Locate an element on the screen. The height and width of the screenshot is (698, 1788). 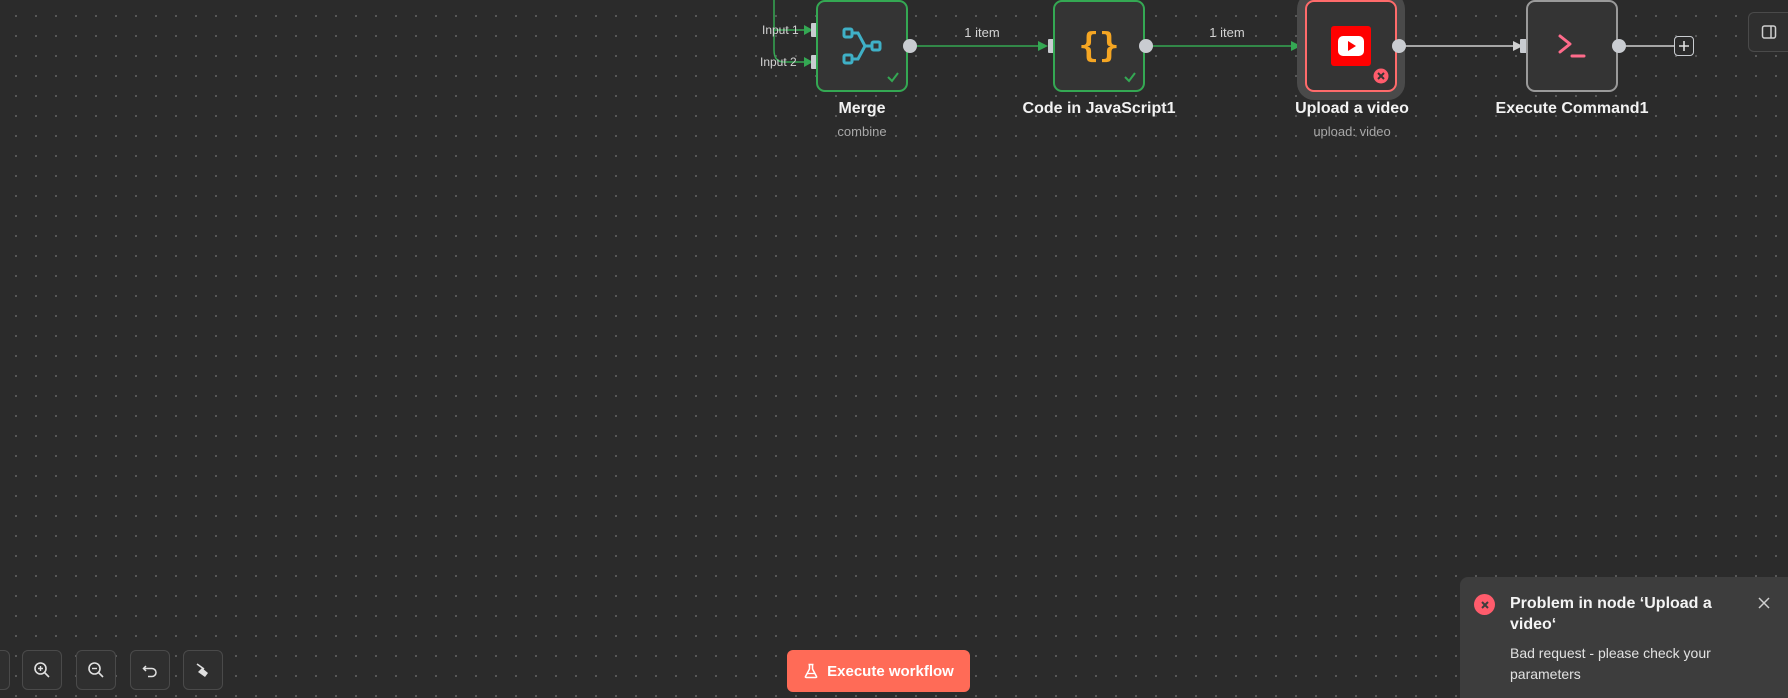
youtube-icon is located at coordinates (1351, 46).